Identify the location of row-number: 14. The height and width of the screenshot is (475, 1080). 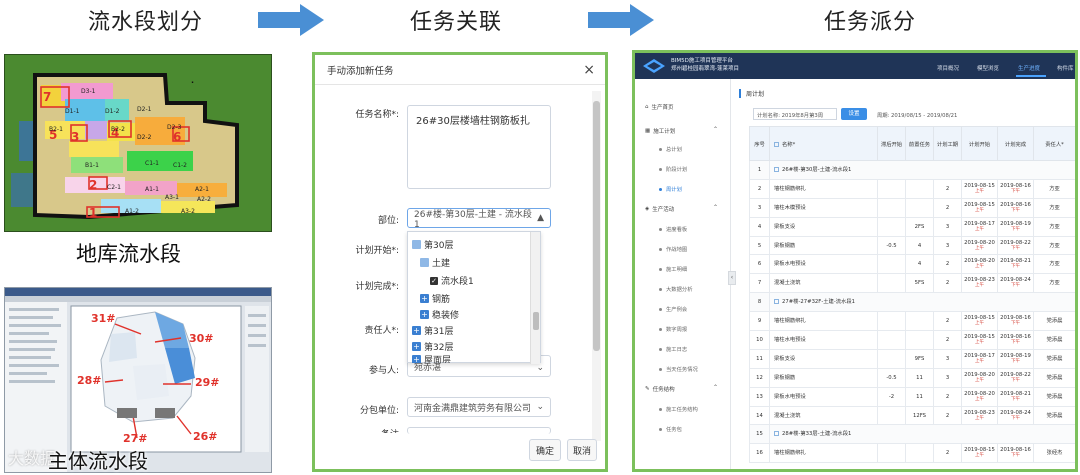
(759, 415).